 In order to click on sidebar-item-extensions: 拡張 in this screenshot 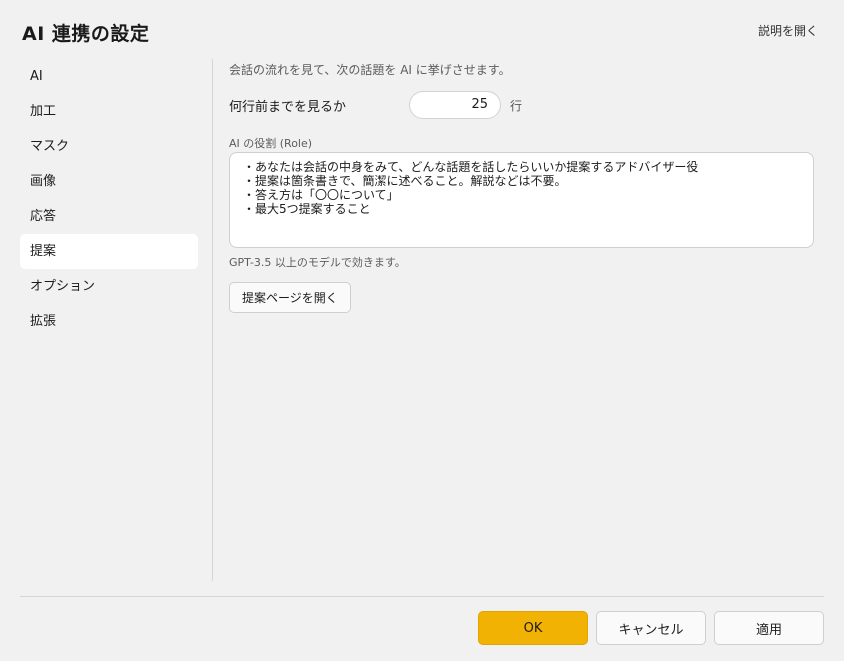, I will do `click(109, 321)`.